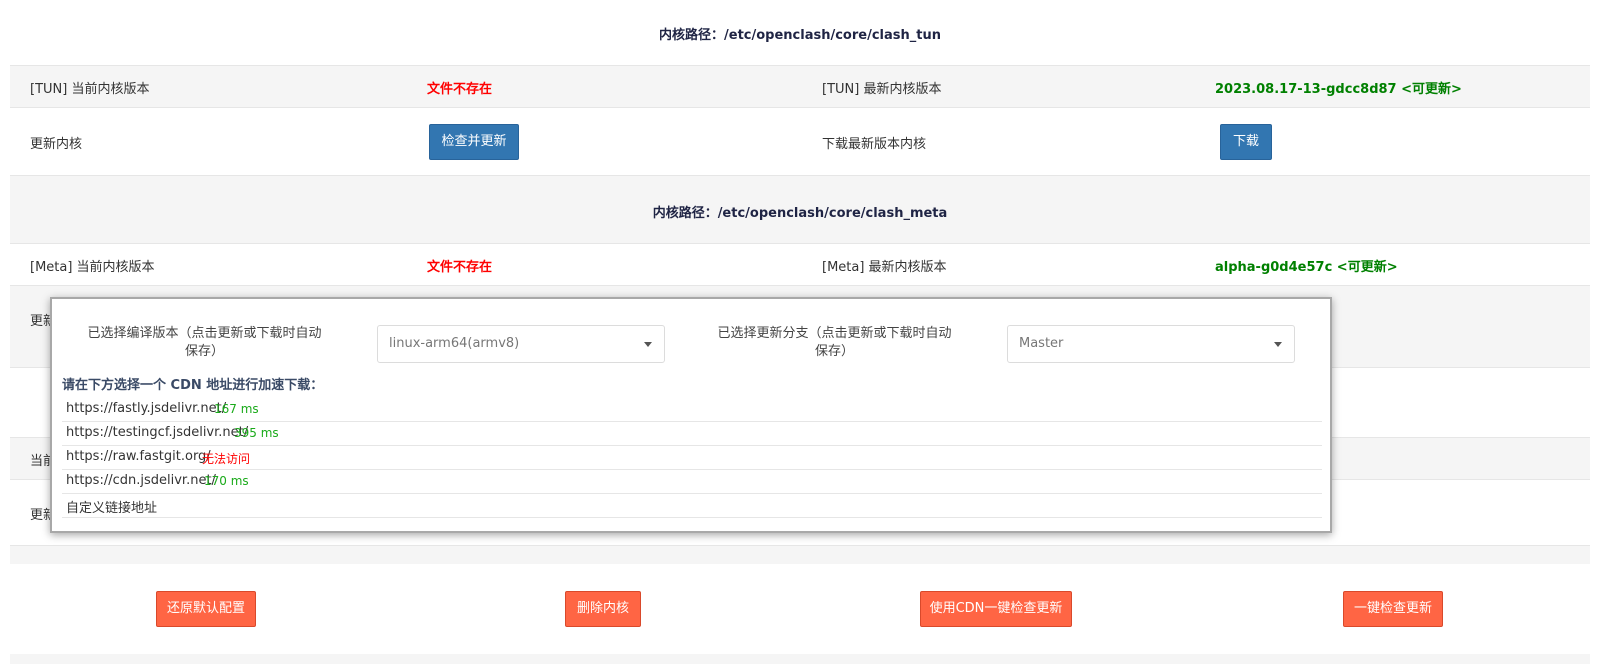 The image size is (1600, 664). I want to click on cdn-latency: 170 ms, so click(226, 481).